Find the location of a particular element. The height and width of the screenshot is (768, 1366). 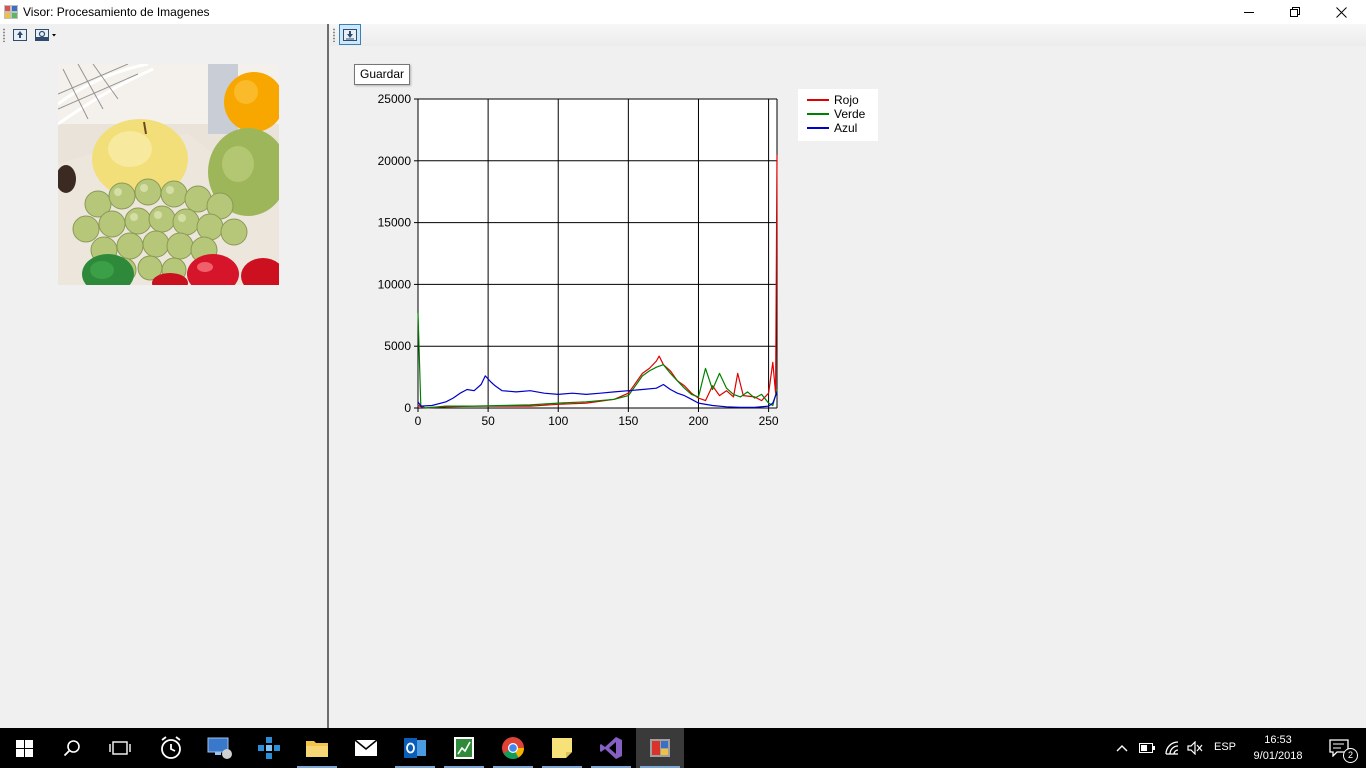

left-toolbar is located at coordinates (163, 35).